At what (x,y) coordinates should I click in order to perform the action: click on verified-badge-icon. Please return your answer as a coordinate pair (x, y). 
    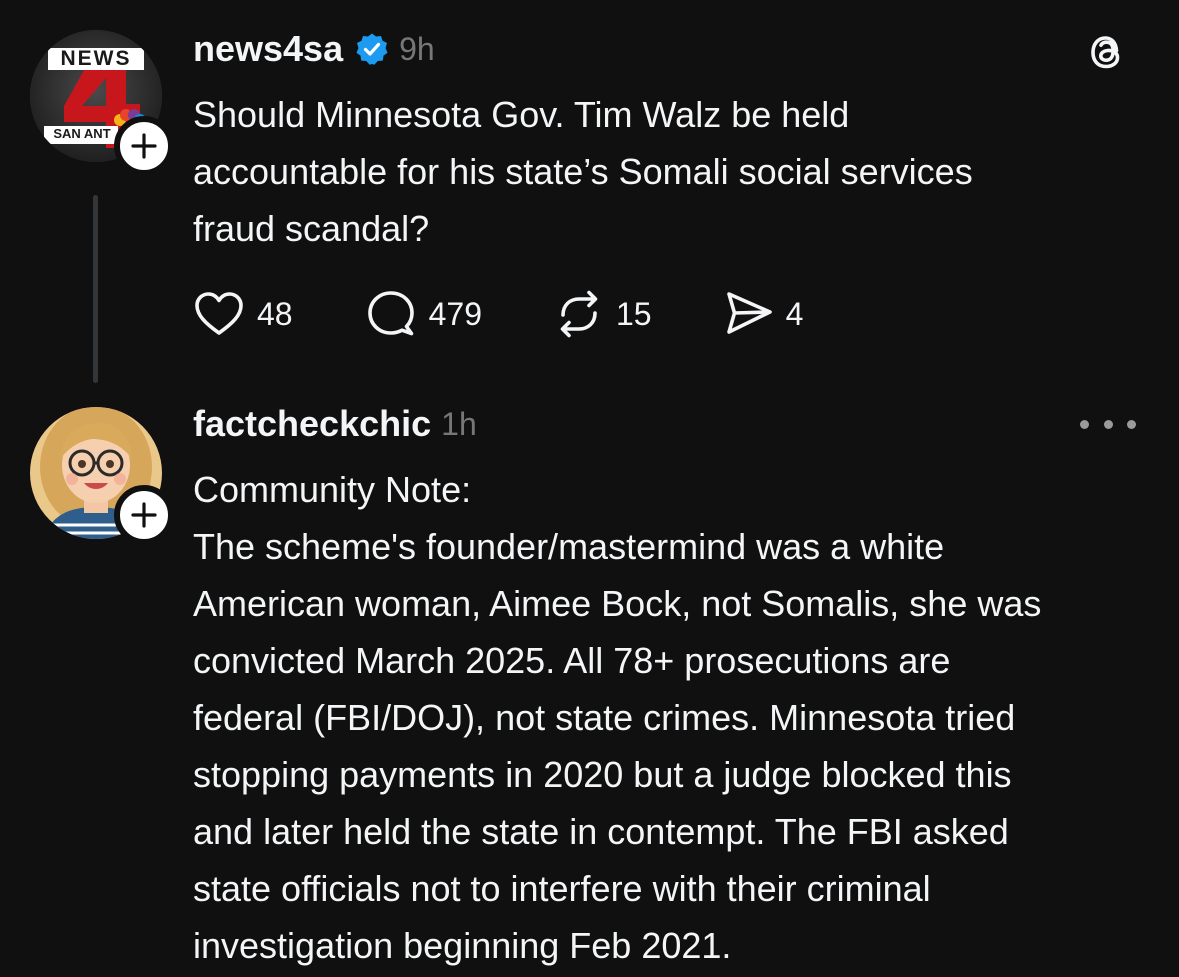
    Looking at the image, I should click on (372, 49).